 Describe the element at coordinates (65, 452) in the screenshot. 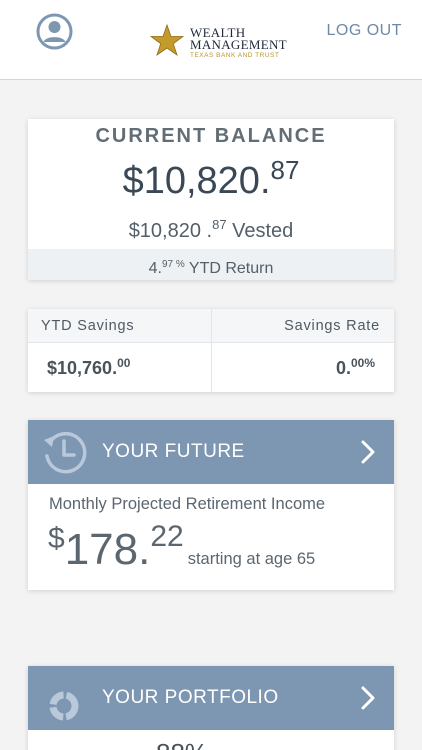

I see `history-clock-icon` at that location.